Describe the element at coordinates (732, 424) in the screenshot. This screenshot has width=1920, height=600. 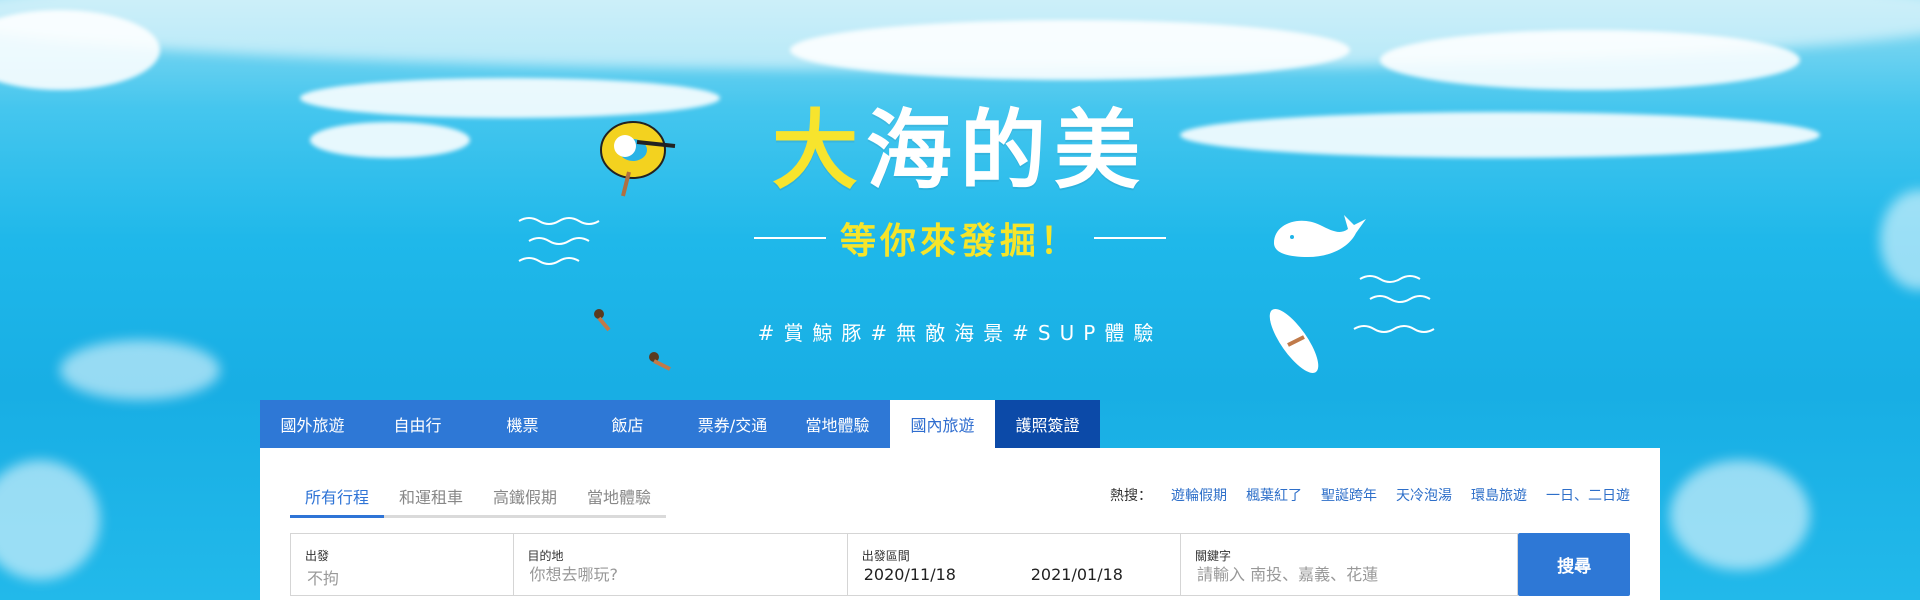
I see `tab-tickets-transport: 票券/交通` at that location.